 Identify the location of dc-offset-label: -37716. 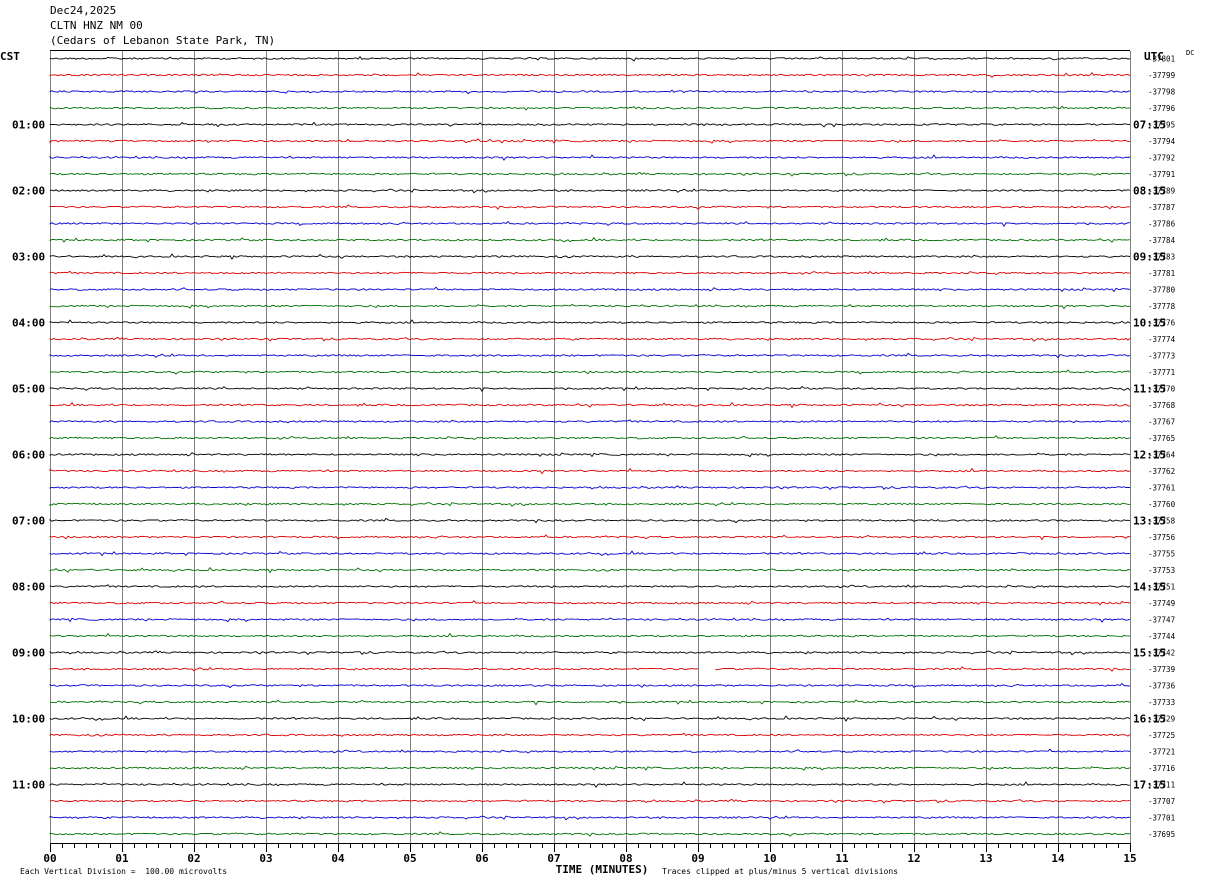
(1162, 768).